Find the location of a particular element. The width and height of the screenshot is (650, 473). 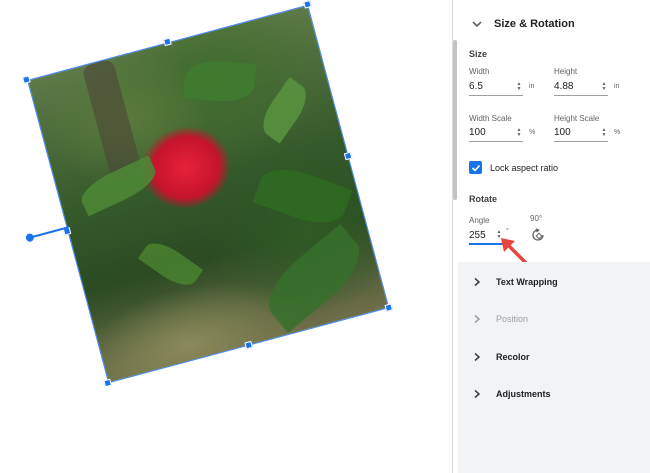

height-scale-unit: % is located at coordinates (617, 132).